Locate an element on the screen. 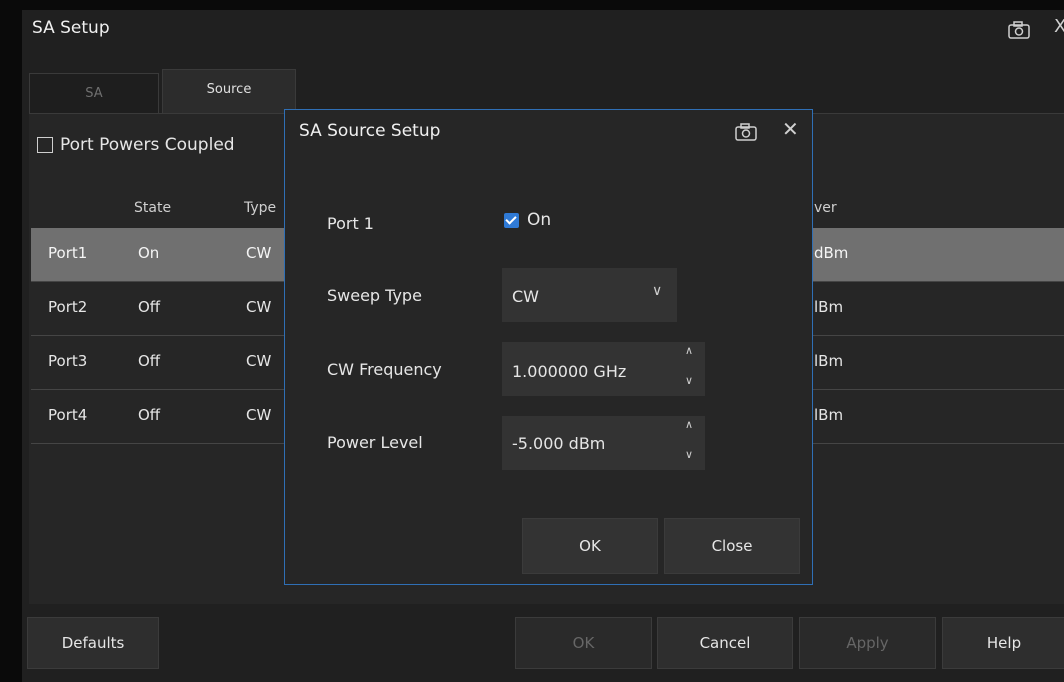 This screenshot has width=1064, height=682. tab-source: Source is located at coordinates (229, 91).